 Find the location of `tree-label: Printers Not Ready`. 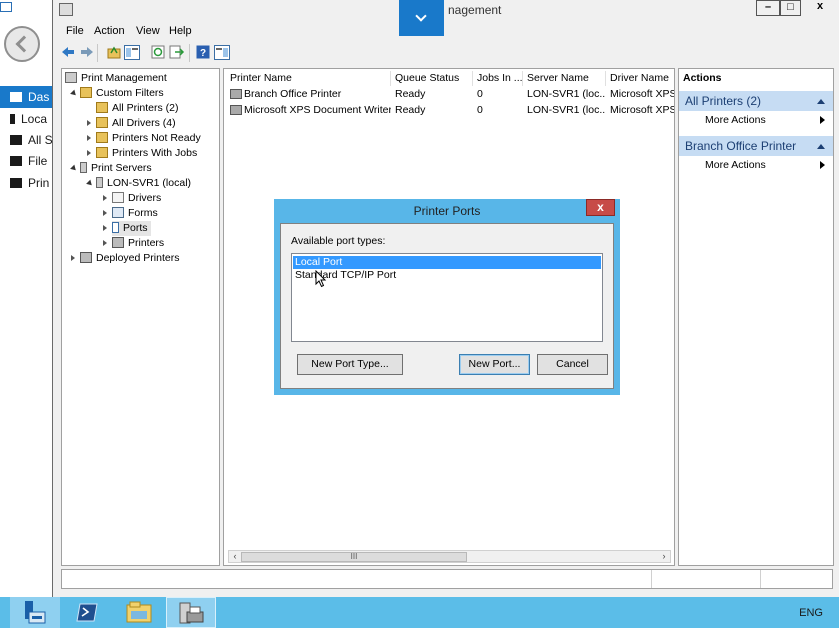

tree-label: Printers Not Ready is located at coordinates (156, 138).